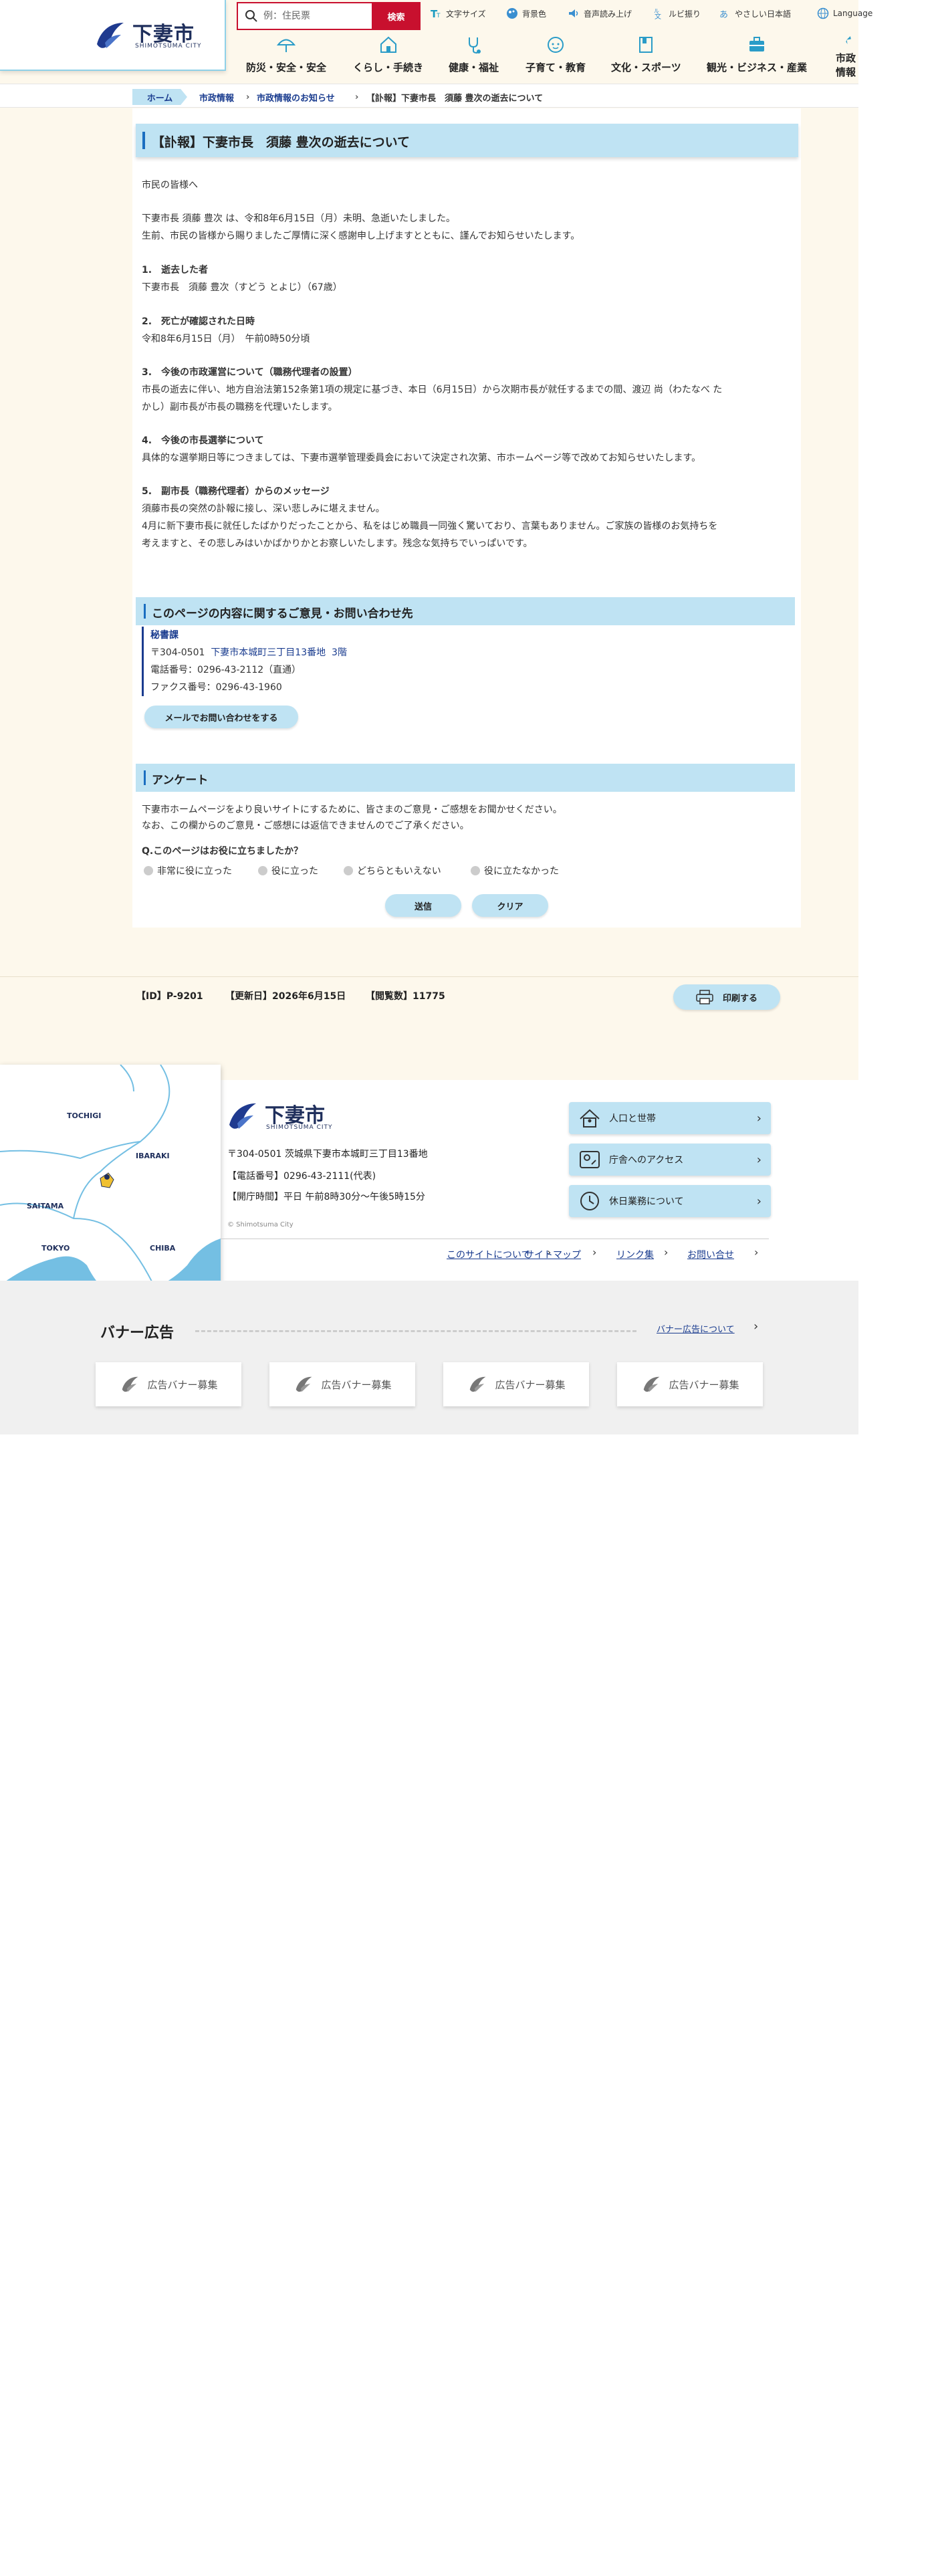 This screenshot has height=2576, width=936. What do you see at coordinates (301, 1176) in the screenshot?
I see `footer-phone: 【電話番号】0296-43-2111(代表)` at bounding box center [301, 1176].